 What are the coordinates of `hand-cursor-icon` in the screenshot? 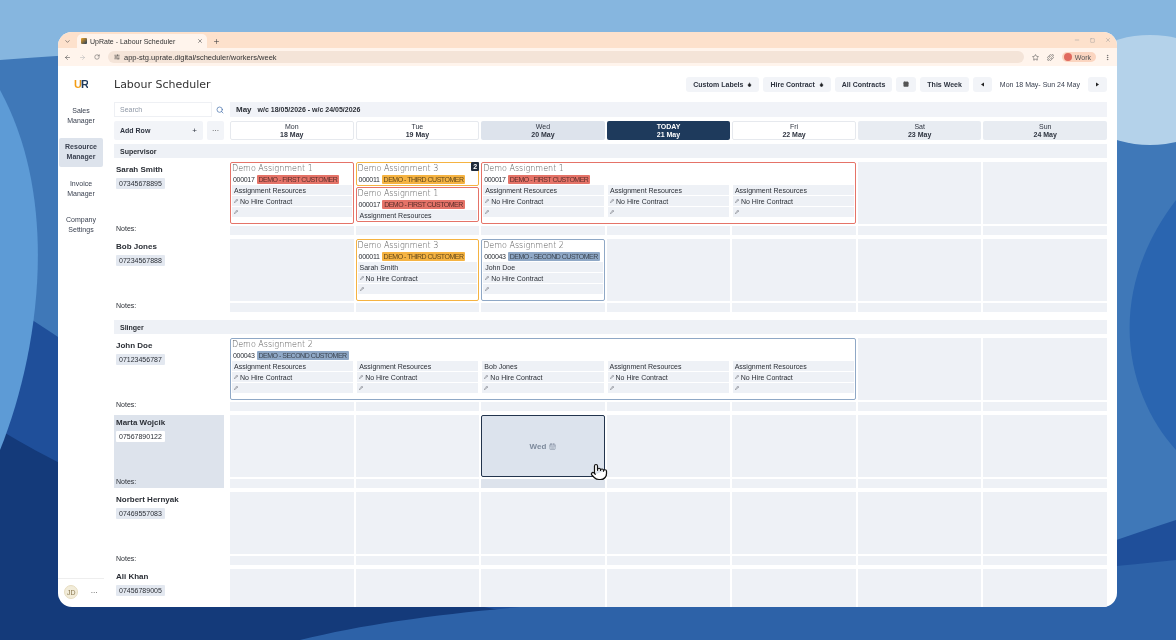 It's located at (598, 472).